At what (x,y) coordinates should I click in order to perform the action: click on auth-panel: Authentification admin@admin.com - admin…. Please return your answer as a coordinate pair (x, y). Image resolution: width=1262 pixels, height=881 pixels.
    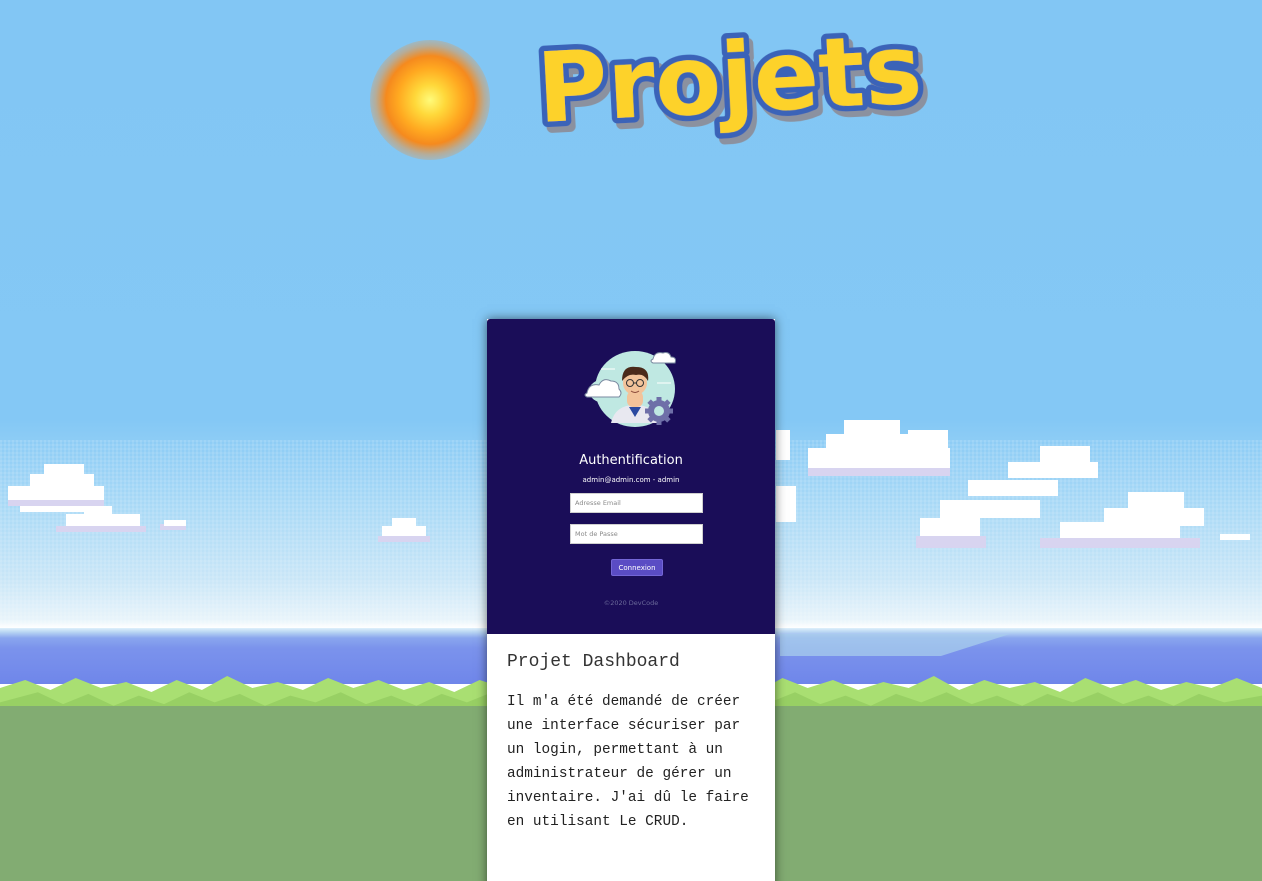
    Looking at the image, I should click on (631, 476).